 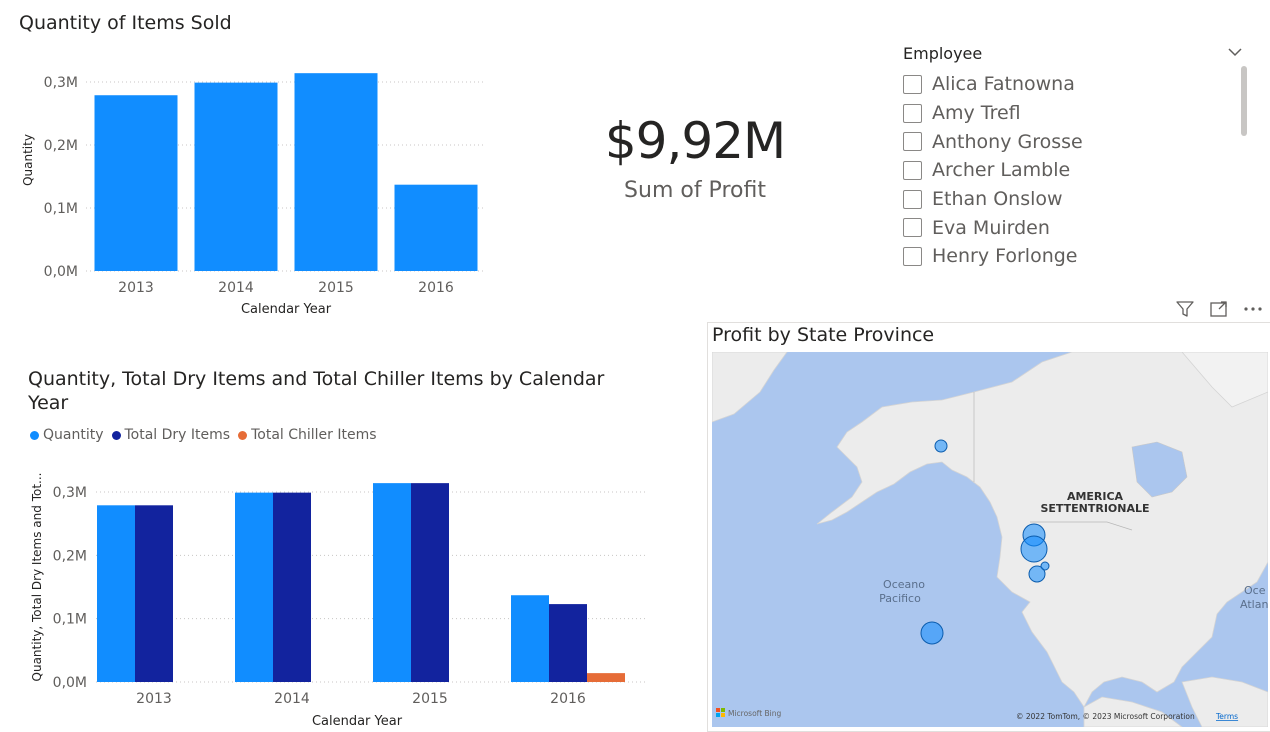 I want to click on y-axis-label: Quantity, so click(x=28, y=160).